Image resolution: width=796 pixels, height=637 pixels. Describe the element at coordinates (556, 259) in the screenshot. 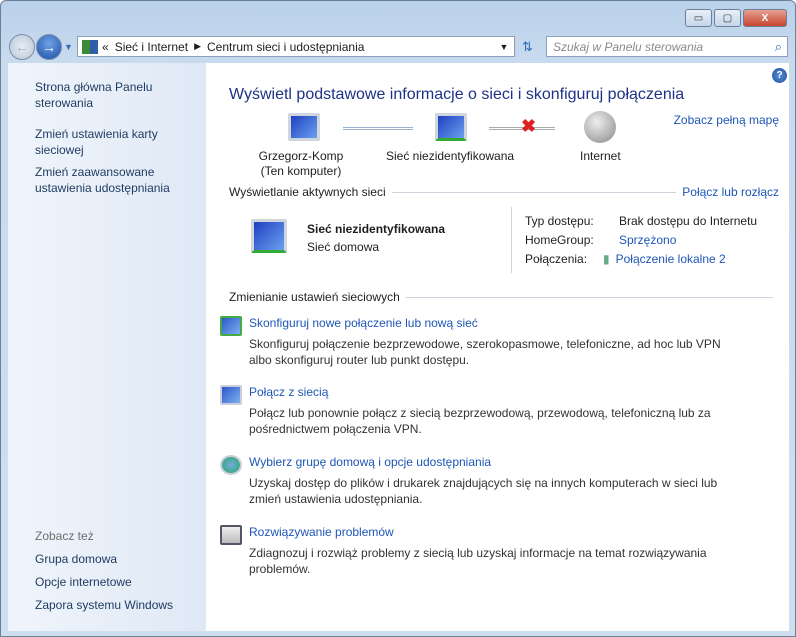

I see `connections-label: Połączenia:` at that location.